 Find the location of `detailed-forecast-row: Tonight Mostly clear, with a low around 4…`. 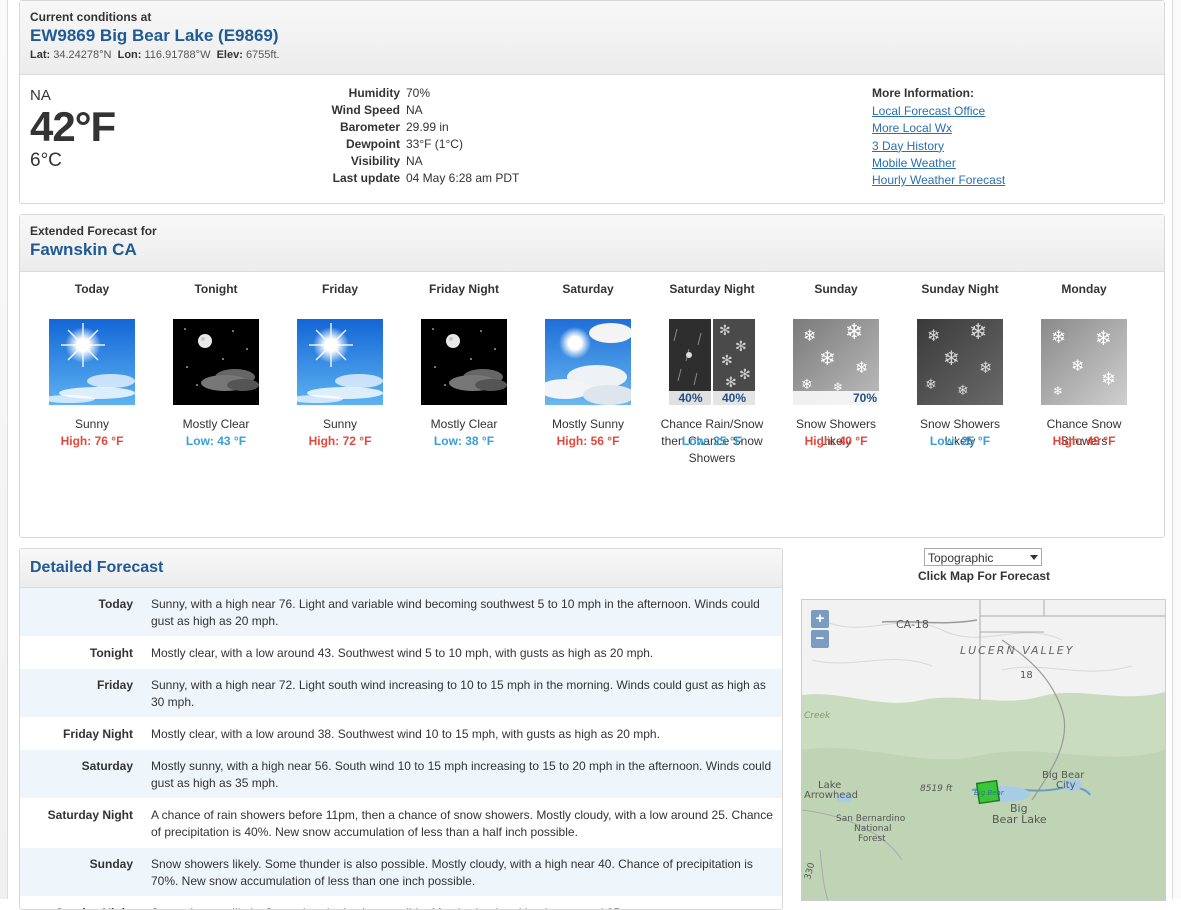

detailed-forecast-row: Tonight Mostly clear, with a low around 4… is located at coordinates (401, 653).